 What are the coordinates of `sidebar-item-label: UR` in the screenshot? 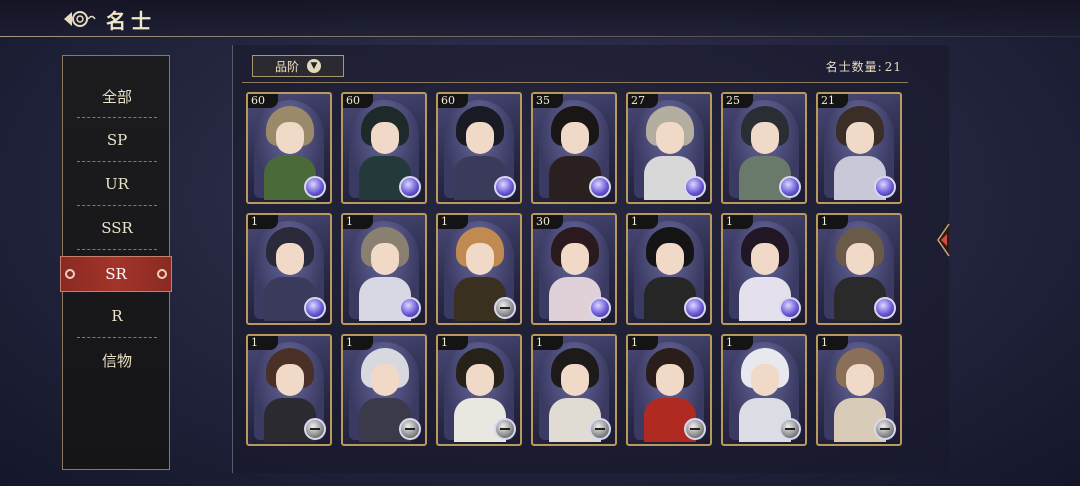 It's located at (117, 184).